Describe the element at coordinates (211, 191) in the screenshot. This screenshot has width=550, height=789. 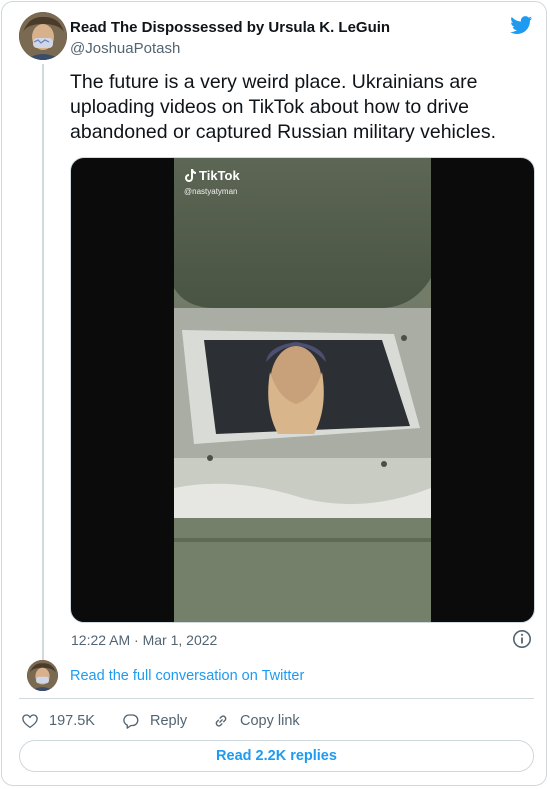
I see `tiktok-handle: @nastyatyman` at that location.